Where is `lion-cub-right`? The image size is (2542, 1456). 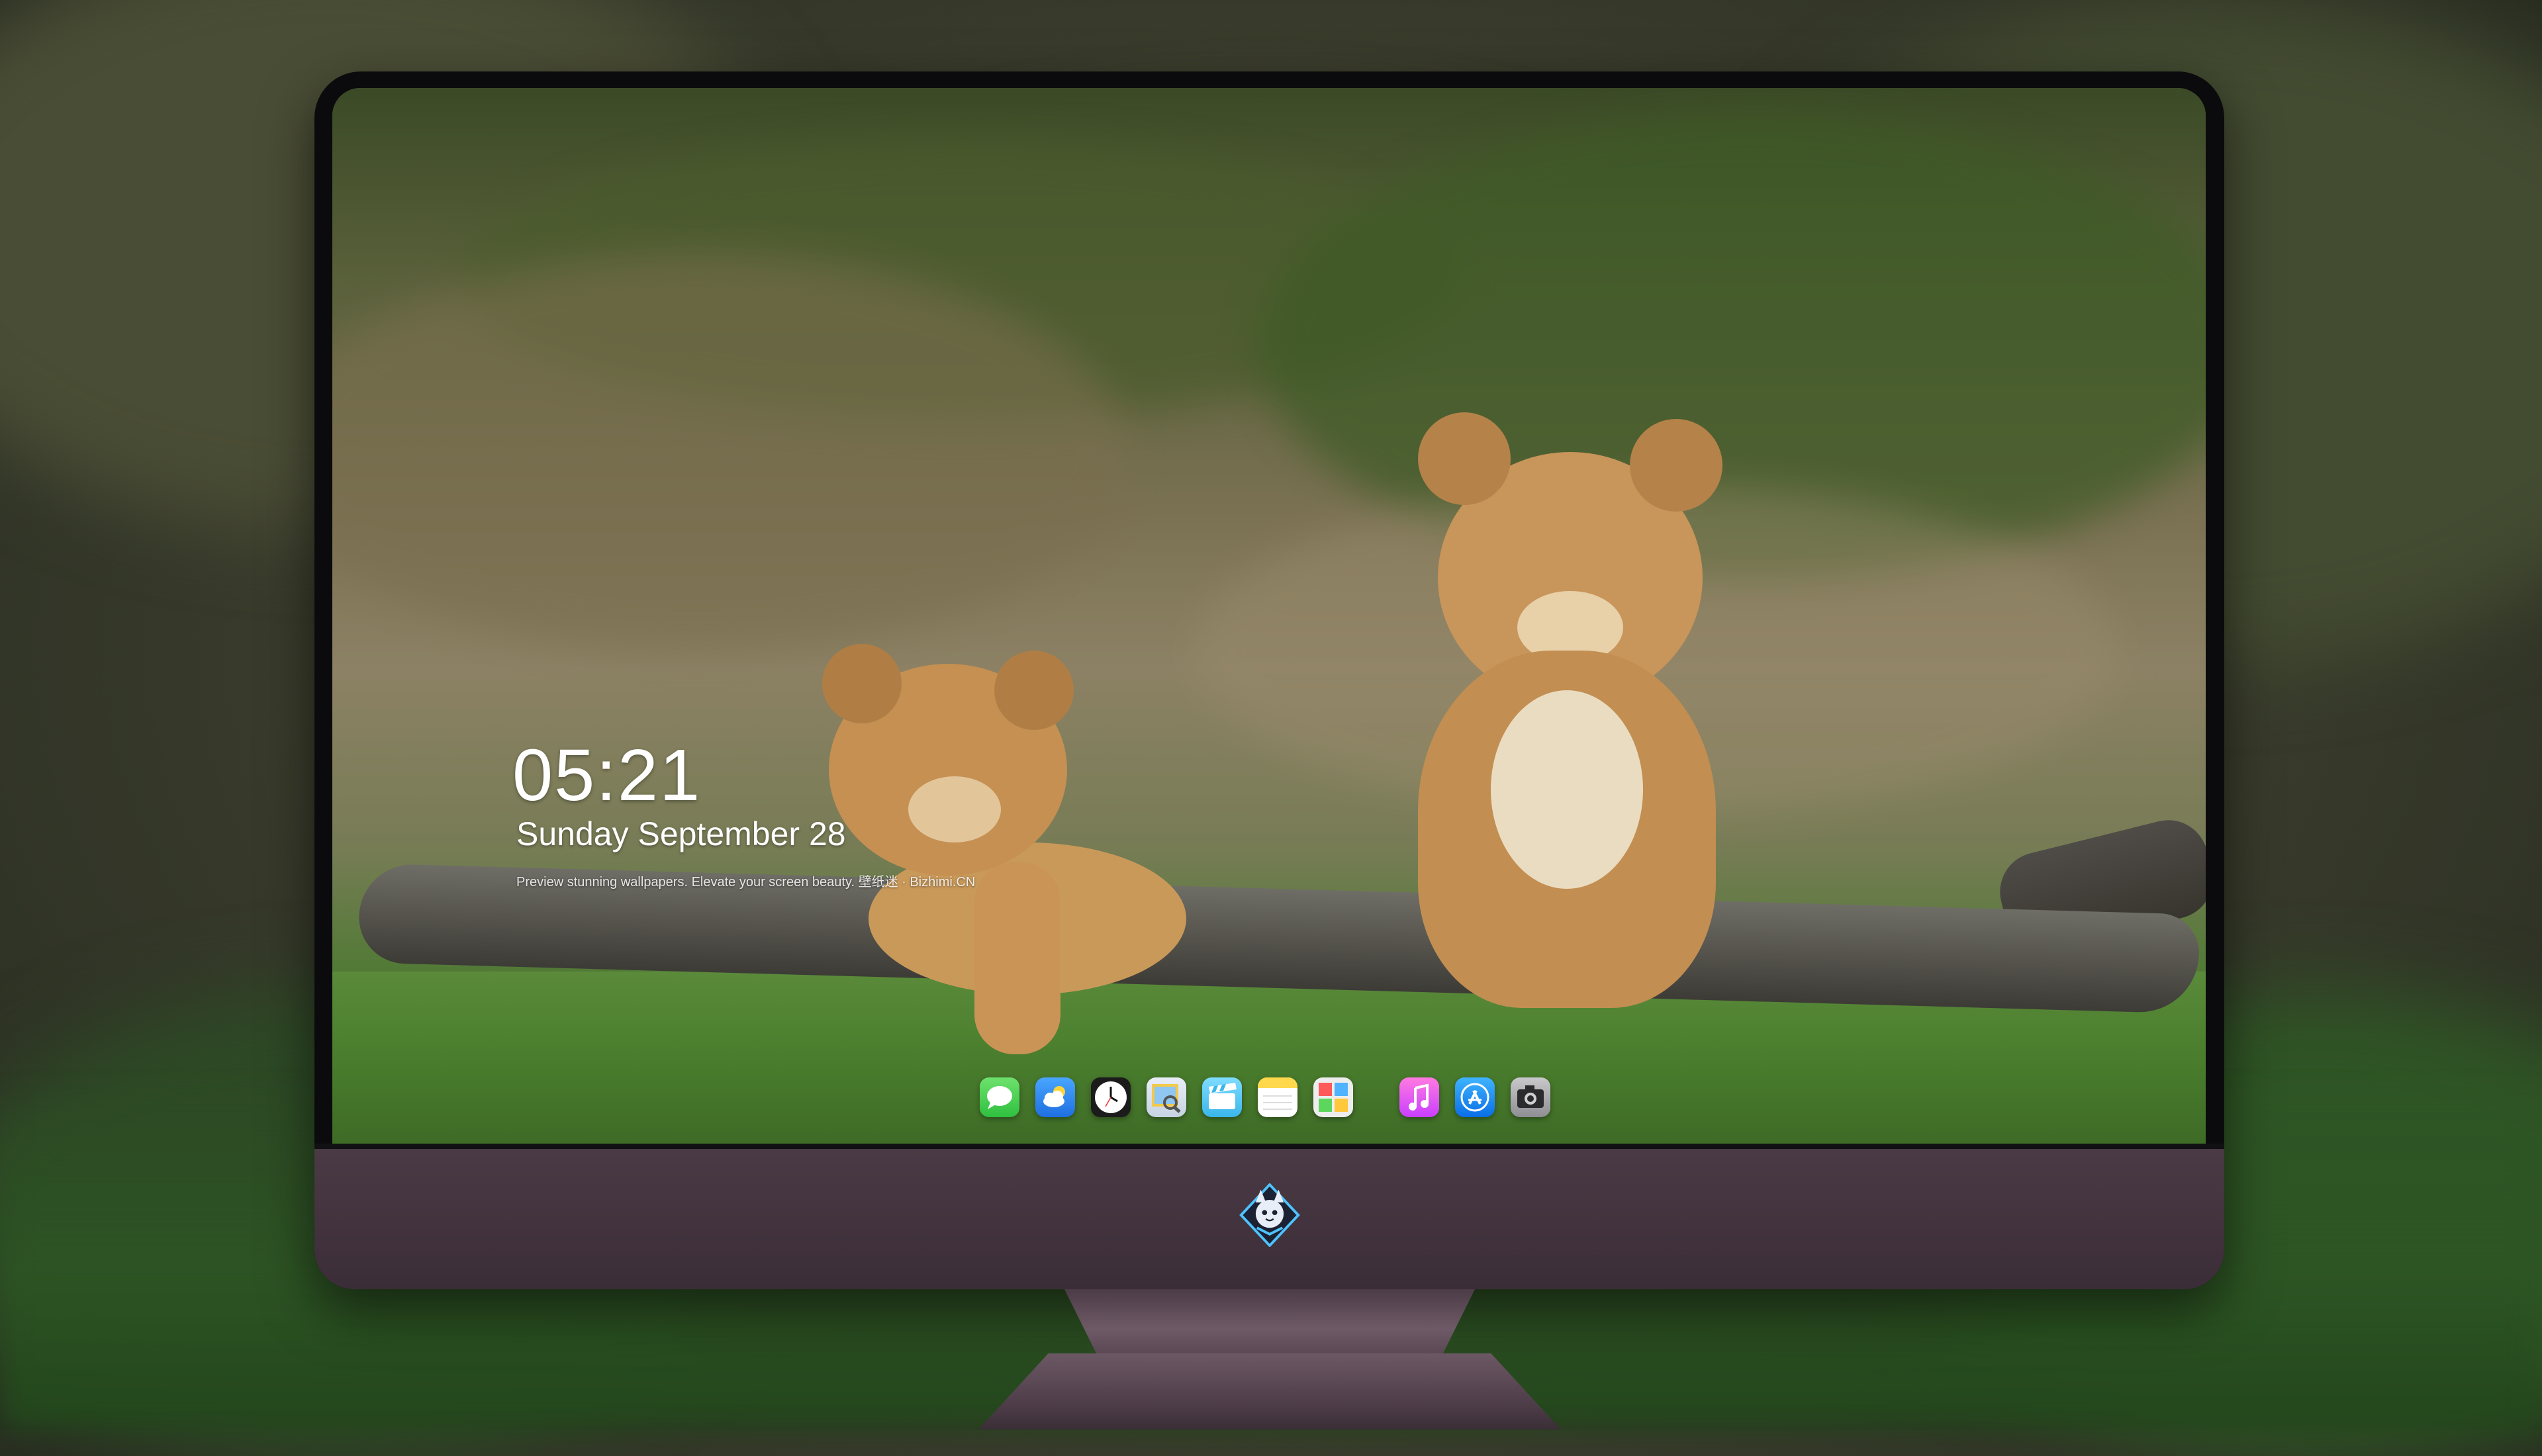 lion-cub-right is located at coordinates (1577, 726).